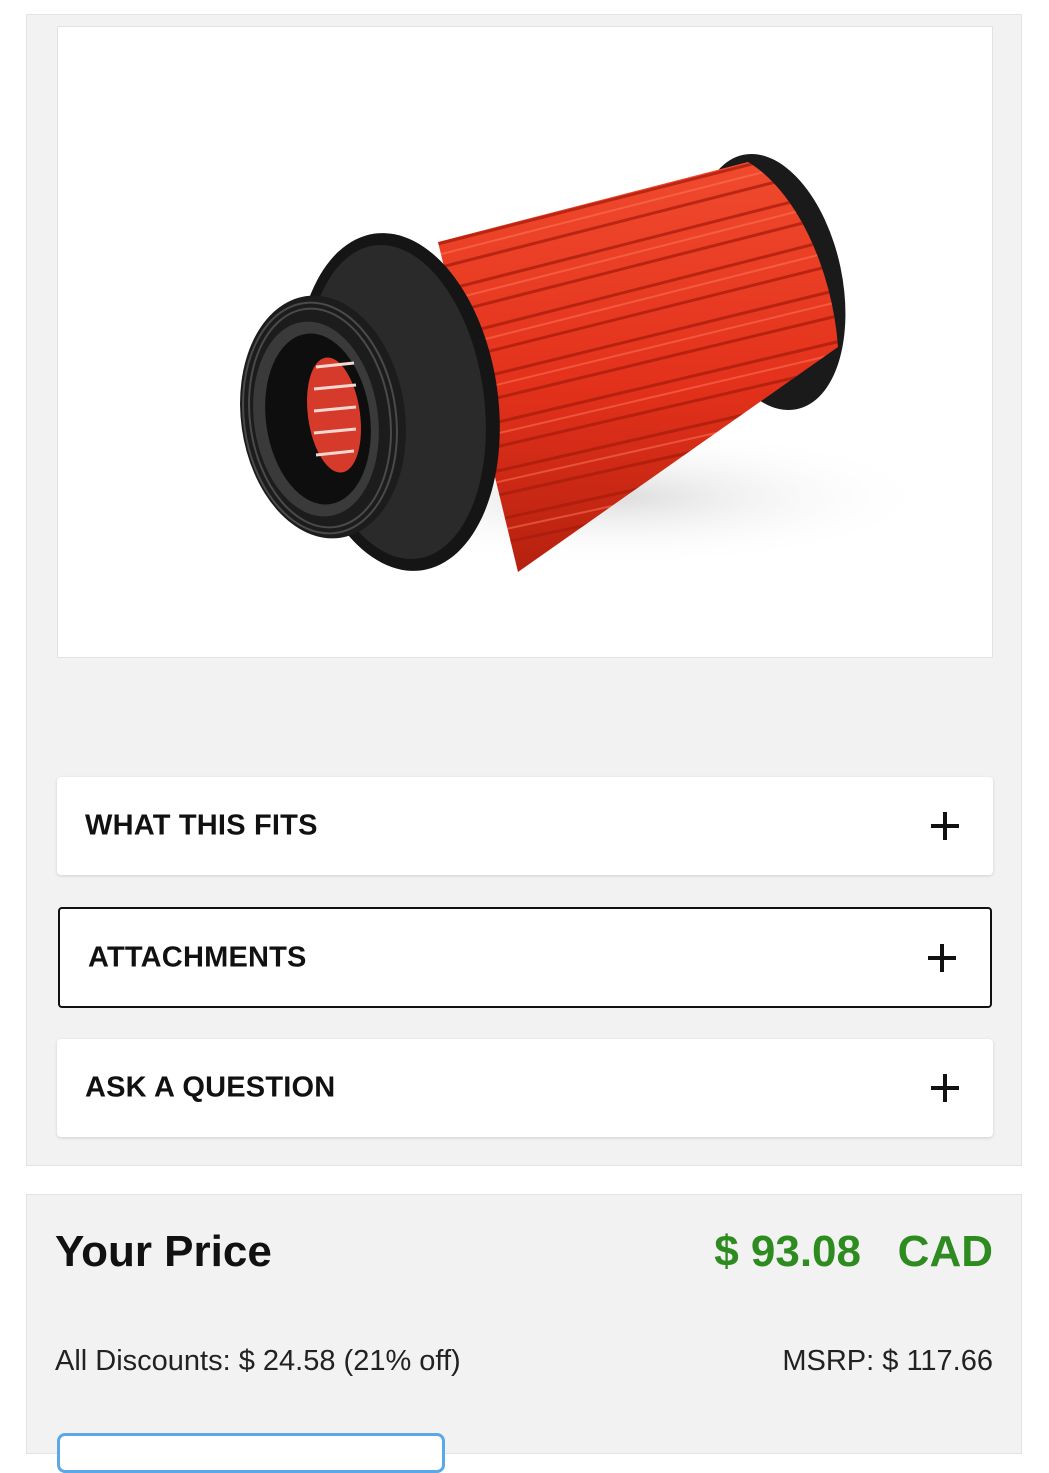 This screenshot has height=1473, width=1049. I want to click on discounts-text: All Discounts: $ 24.58 (21% off), so click(258, 1361).